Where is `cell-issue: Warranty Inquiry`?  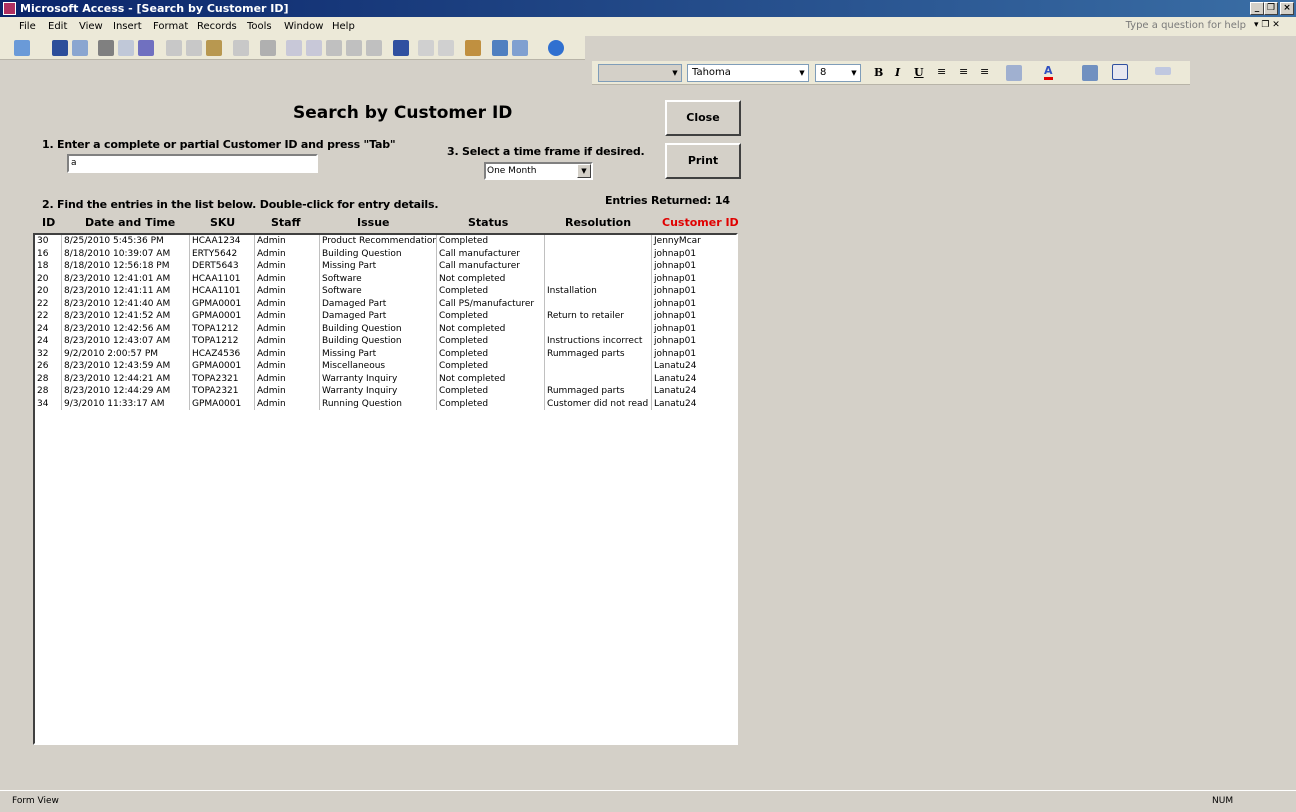 cell-issue: Warranty Inquiry is located at coordinates (377, 391).